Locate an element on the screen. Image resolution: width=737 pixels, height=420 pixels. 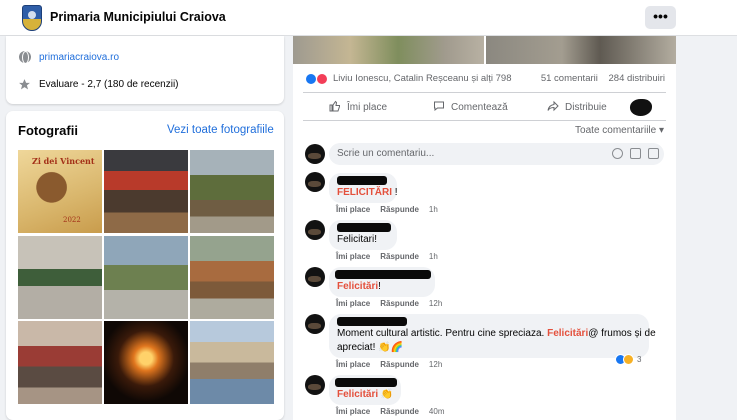
post-image is located at coordinates (484, 50).